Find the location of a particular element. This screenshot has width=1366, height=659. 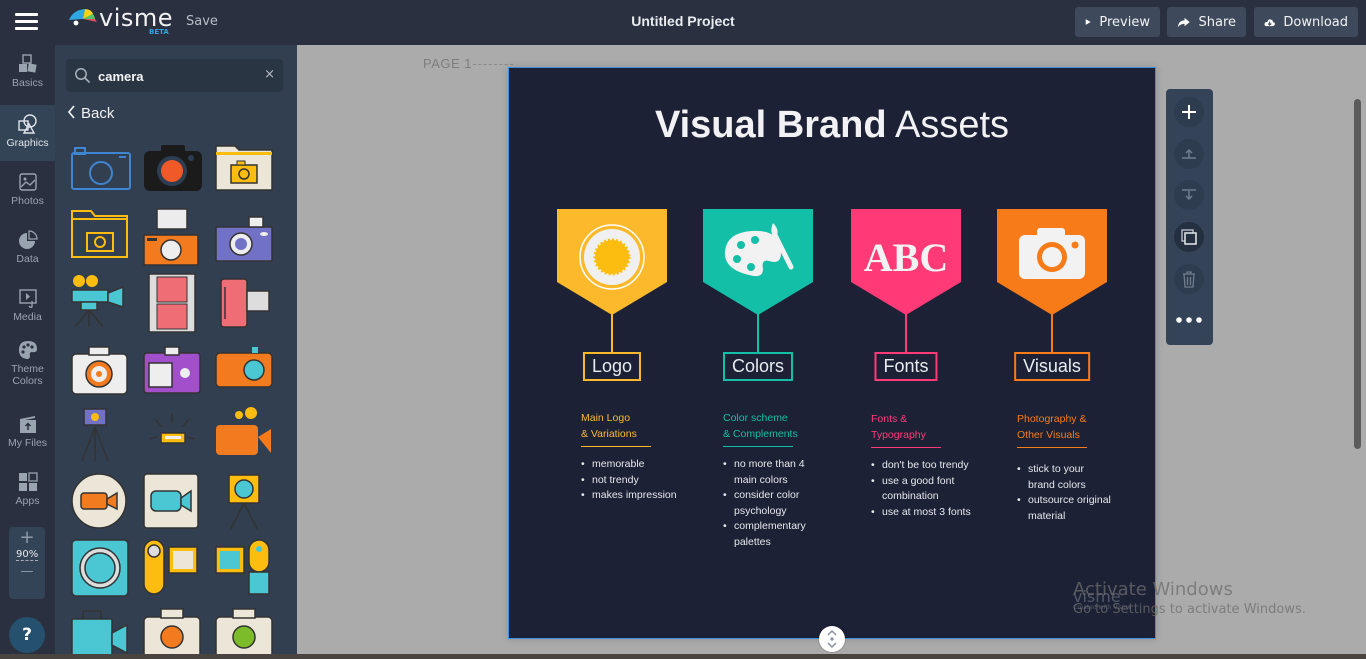

teal-video-camera-icon is located at coordinates (100, 631).